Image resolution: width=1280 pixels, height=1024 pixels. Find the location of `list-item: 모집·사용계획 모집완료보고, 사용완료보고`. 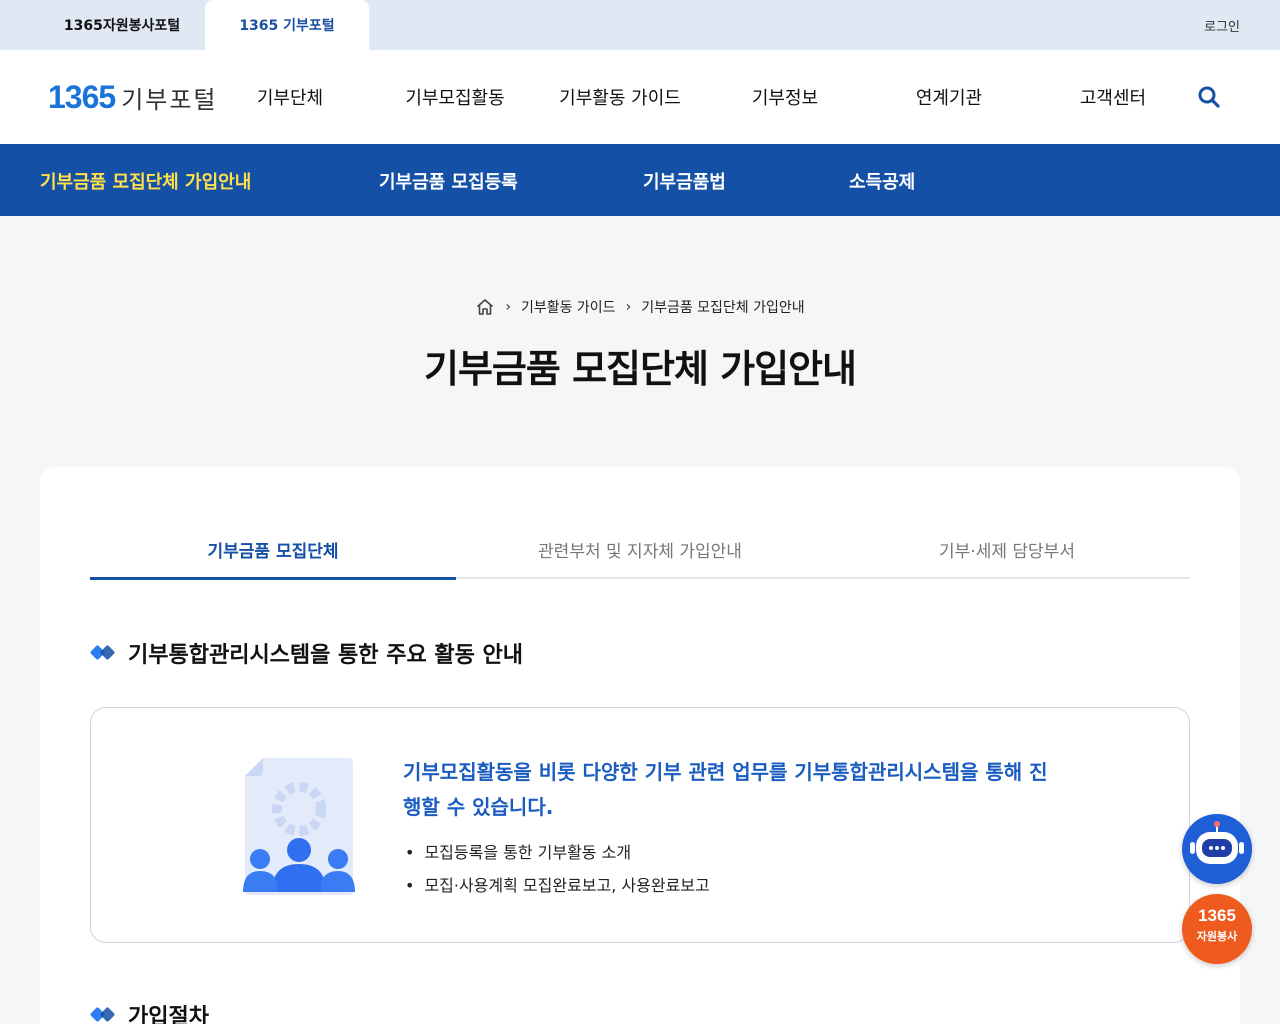

list-item: 모집·사용계획 모집완료보고, 사용완료보고 is located at coordinates (556, 885).